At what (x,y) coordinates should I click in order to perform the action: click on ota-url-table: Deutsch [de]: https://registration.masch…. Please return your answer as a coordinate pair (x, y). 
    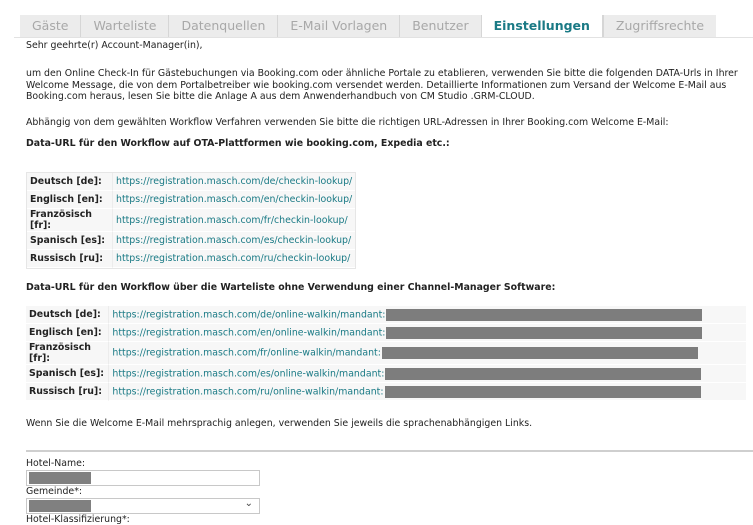
    Looking at the image, I should click on (191, 220).